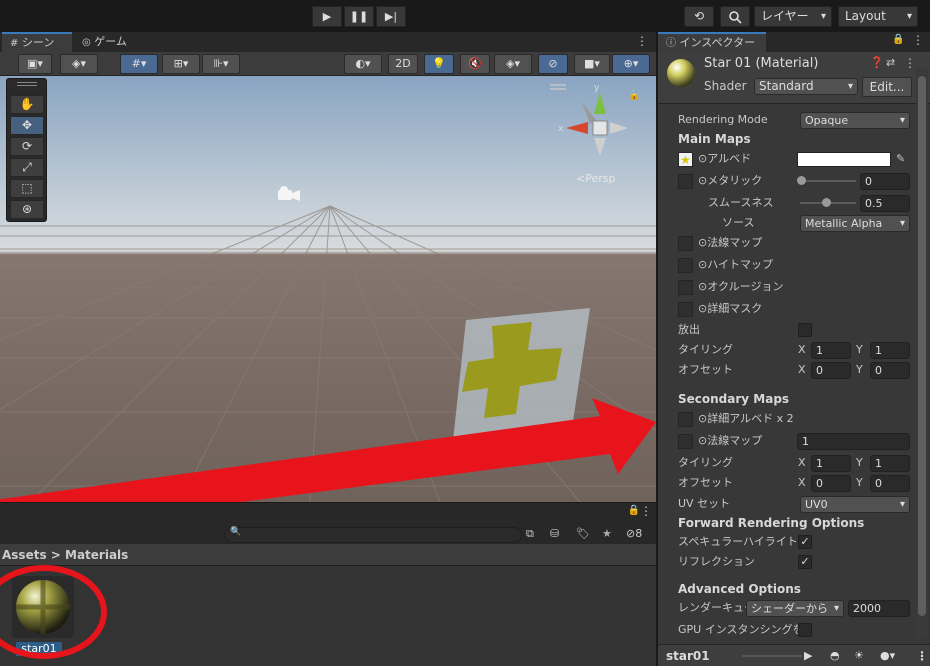 The height and width of the screenshot is (666, 930). Describe the element at coordinates (35, 64) in the screenshot. I see `draw-mode-dropdown: ▣▾` at that location.